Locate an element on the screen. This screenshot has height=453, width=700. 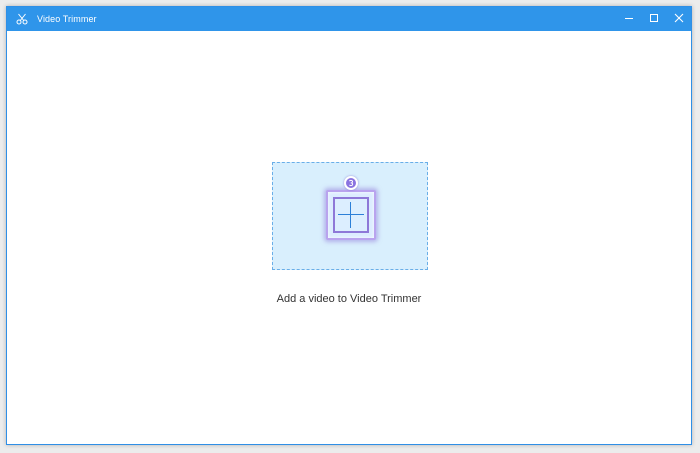
minimize-button is located at coordinates (628, 19).